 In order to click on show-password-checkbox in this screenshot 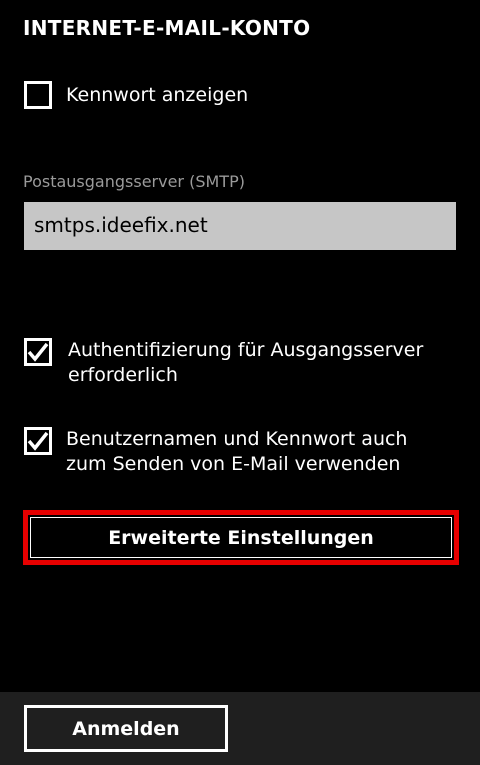, I will do `click(38, 95)`.